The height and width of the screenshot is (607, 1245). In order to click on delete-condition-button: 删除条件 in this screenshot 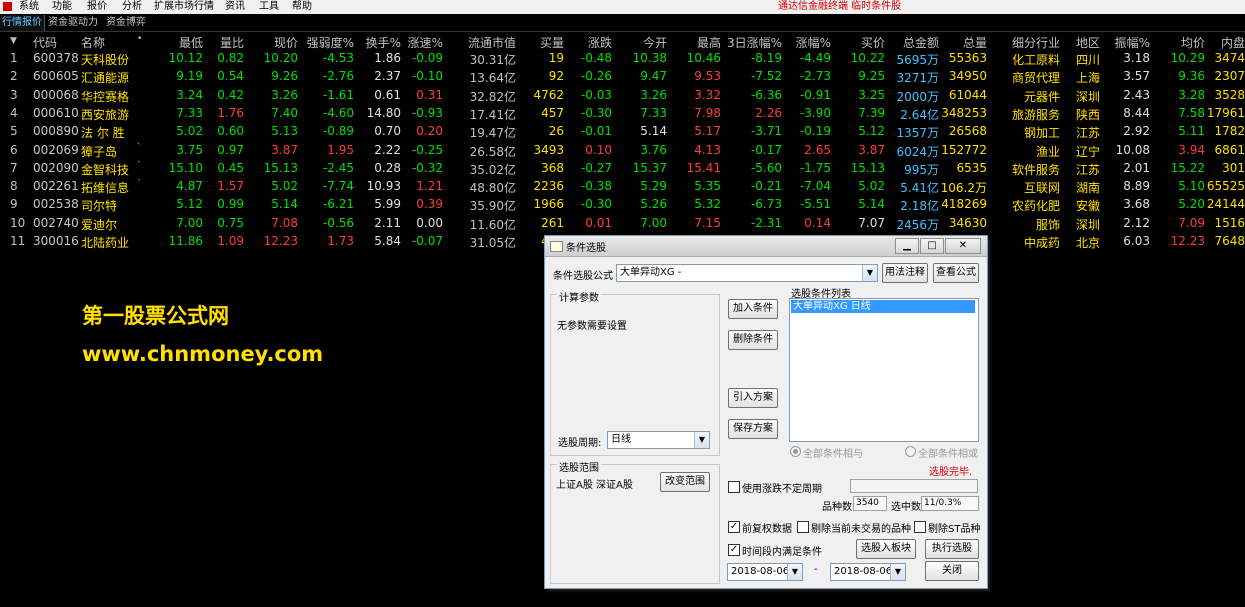, I will do `click(753, 340)`.